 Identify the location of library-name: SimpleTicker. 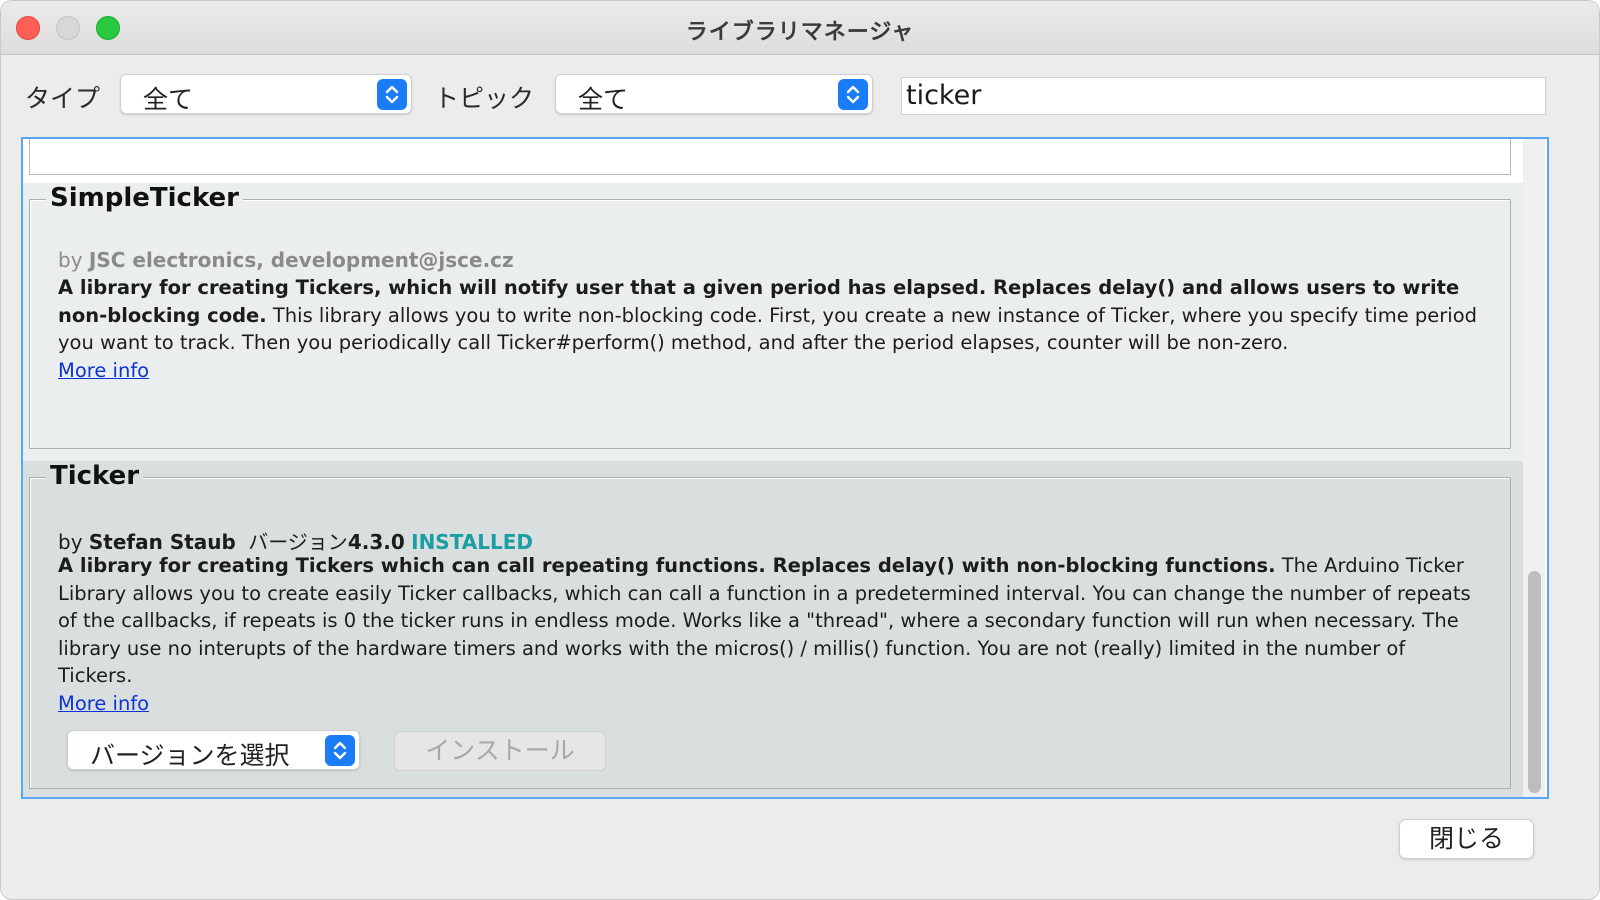
(144, 198).